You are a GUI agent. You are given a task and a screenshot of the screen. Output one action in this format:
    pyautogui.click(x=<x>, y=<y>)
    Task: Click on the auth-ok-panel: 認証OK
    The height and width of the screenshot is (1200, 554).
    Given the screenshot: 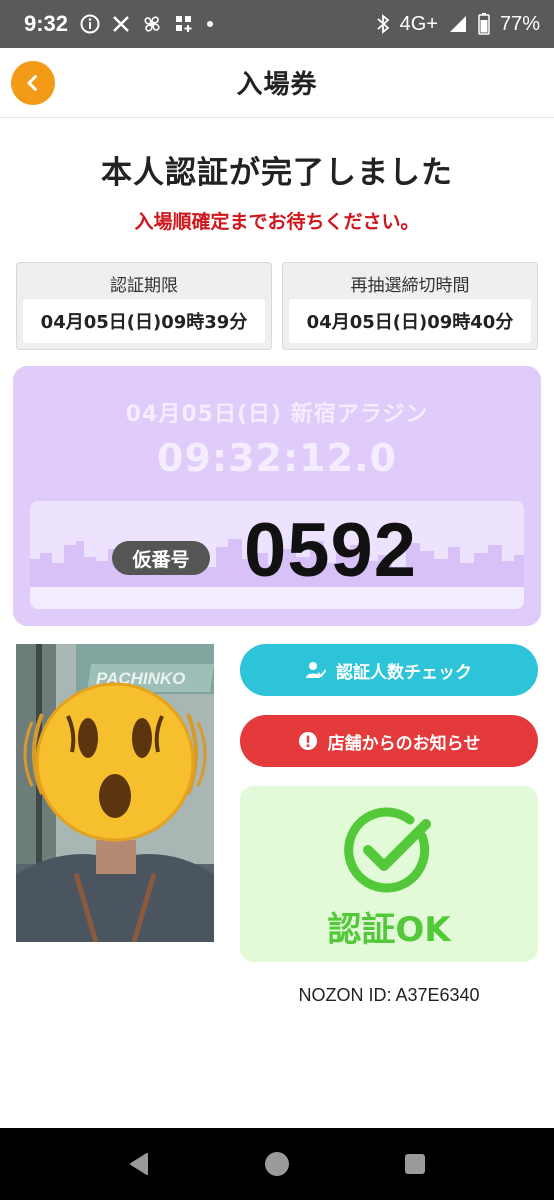 What is the action you would take?
    pyautogui.click(x=389, y=874)
    